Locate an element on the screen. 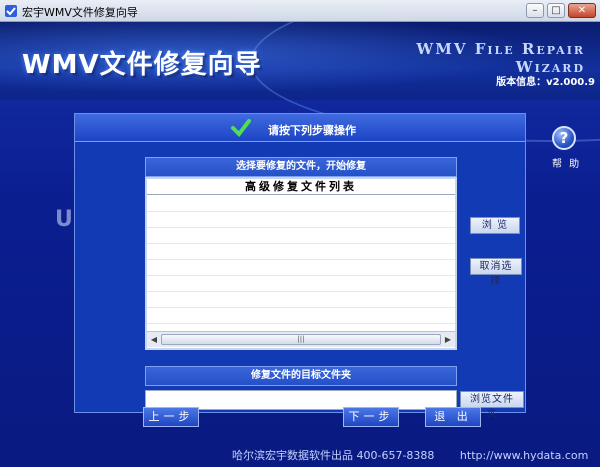  horizontal-scrollbar: ◀ ||| ▶ is located at coordinates (301, 339).